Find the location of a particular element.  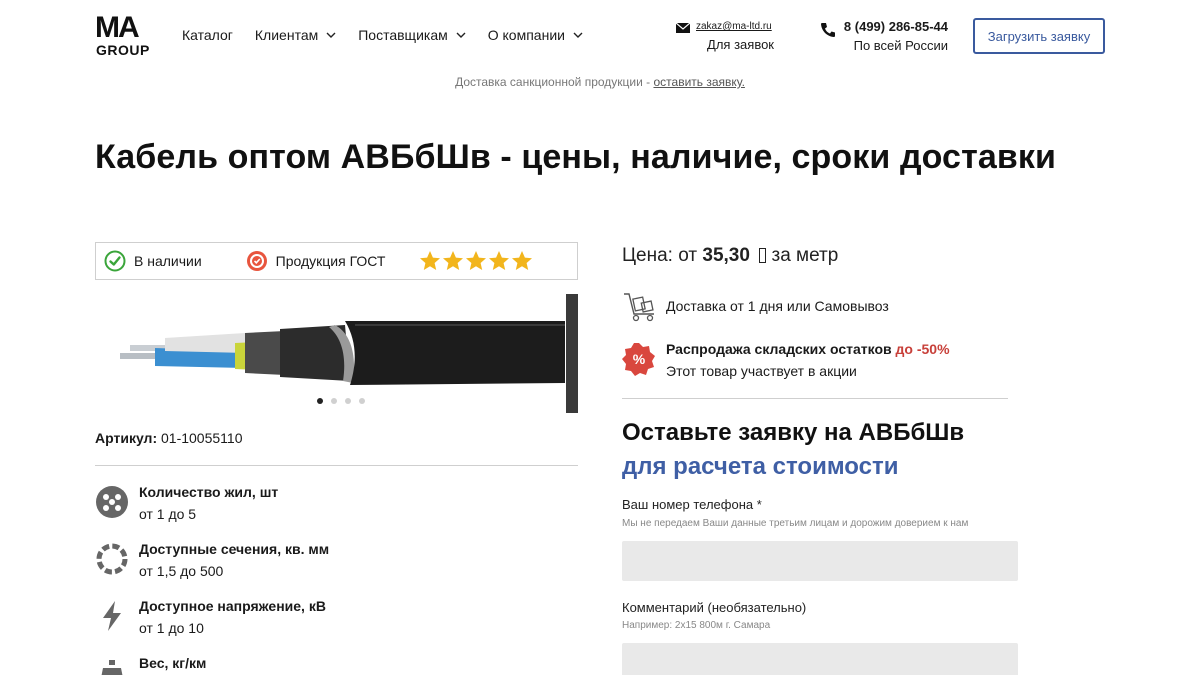

spec-title: Доступное напряжение, кВ is located at coordinates (232, 606).